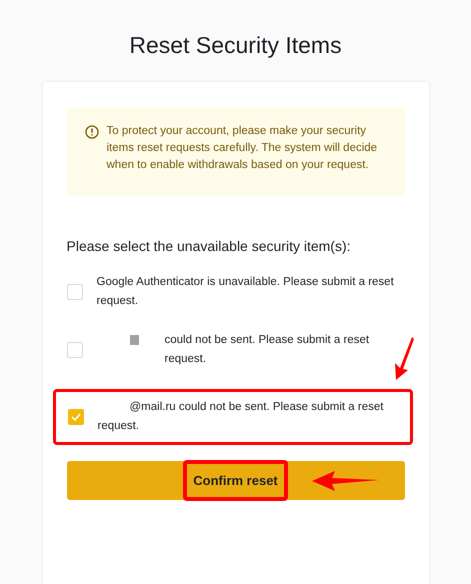  I want to click on option-text: could not be sent. Please submit a reset request., so click(267, 350).